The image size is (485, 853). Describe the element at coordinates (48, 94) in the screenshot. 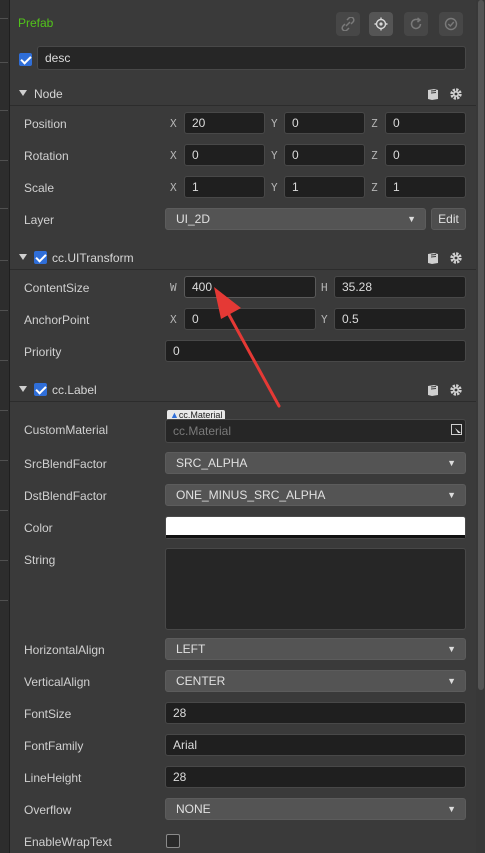

I see `node-section-title: Node` at that location.